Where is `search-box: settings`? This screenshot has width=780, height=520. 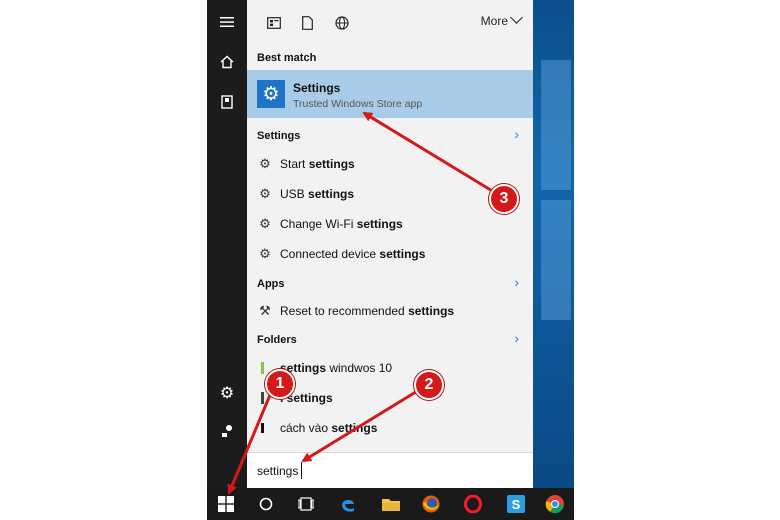 search-box: settings is located at coordinates (390, 470).